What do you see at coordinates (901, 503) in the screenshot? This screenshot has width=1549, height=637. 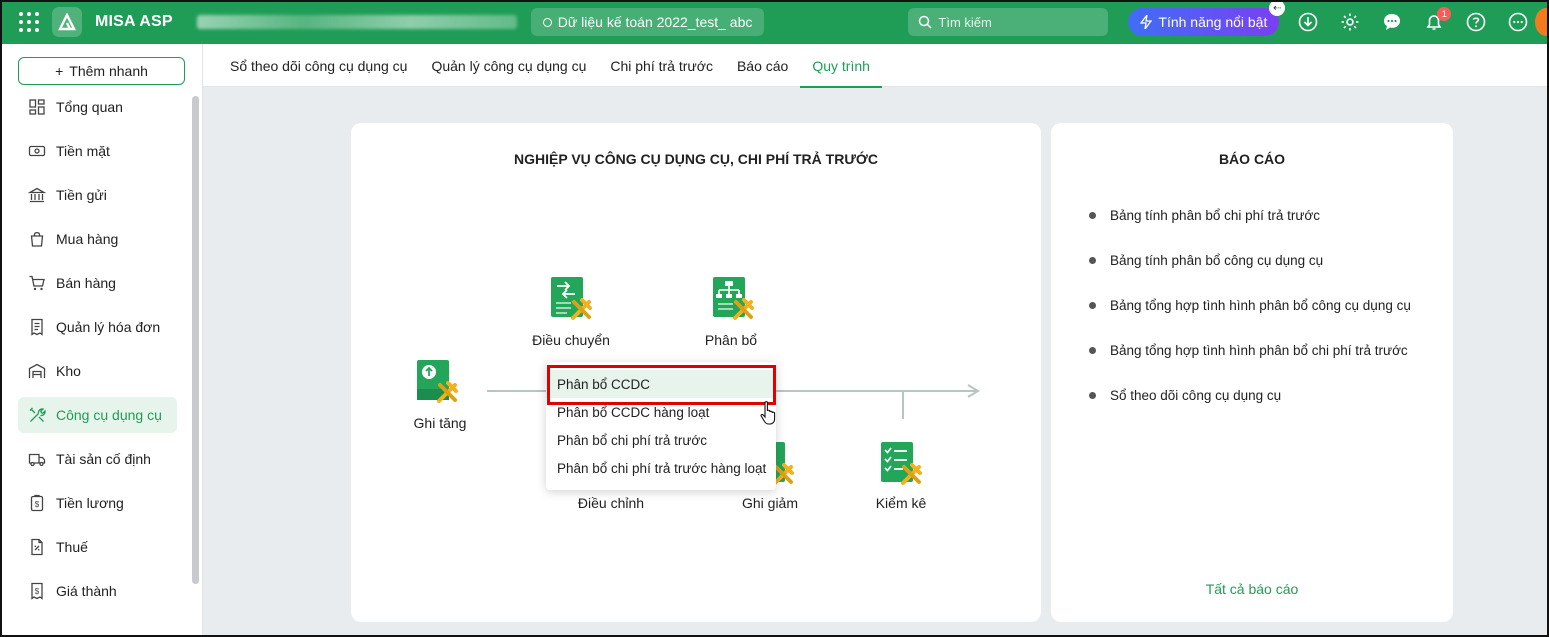 I see `kiem-ke-label: Kiểm kê` at bounding box center [901, 503].